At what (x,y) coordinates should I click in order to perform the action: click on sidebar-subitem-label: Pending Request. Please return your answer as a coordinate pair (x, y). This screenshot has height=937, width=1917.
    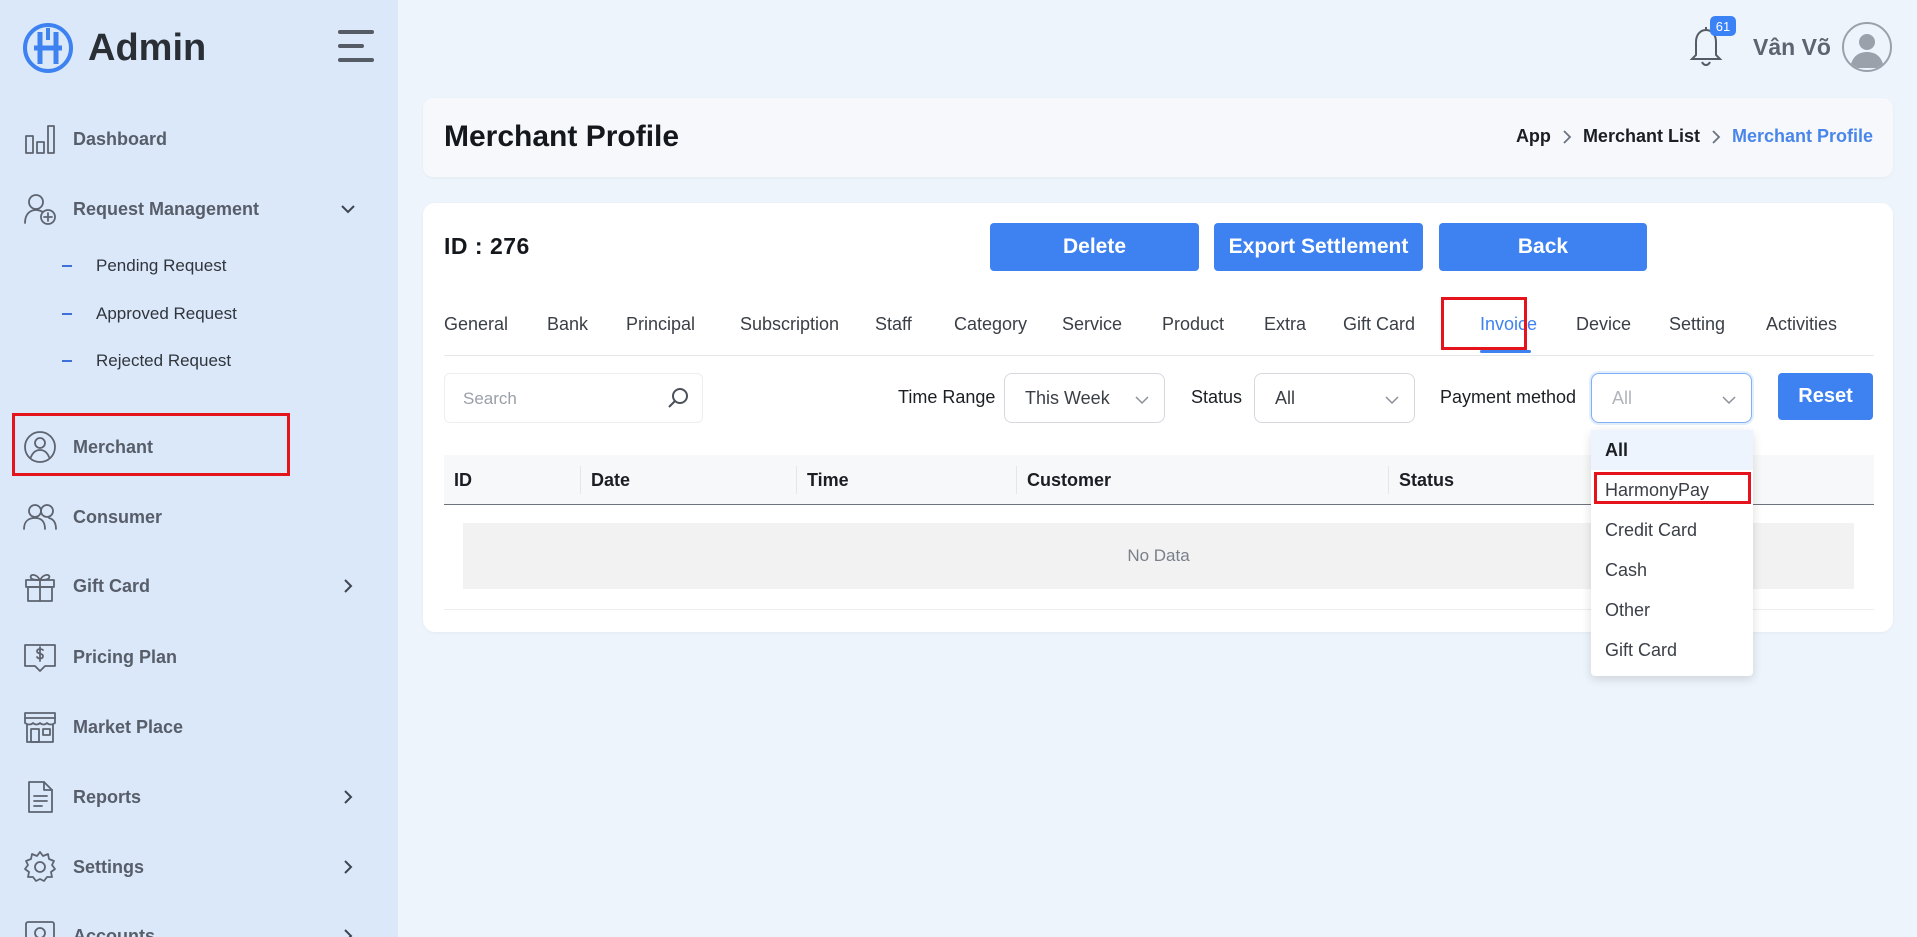
    Looking at the image, I should click on (161, 265).